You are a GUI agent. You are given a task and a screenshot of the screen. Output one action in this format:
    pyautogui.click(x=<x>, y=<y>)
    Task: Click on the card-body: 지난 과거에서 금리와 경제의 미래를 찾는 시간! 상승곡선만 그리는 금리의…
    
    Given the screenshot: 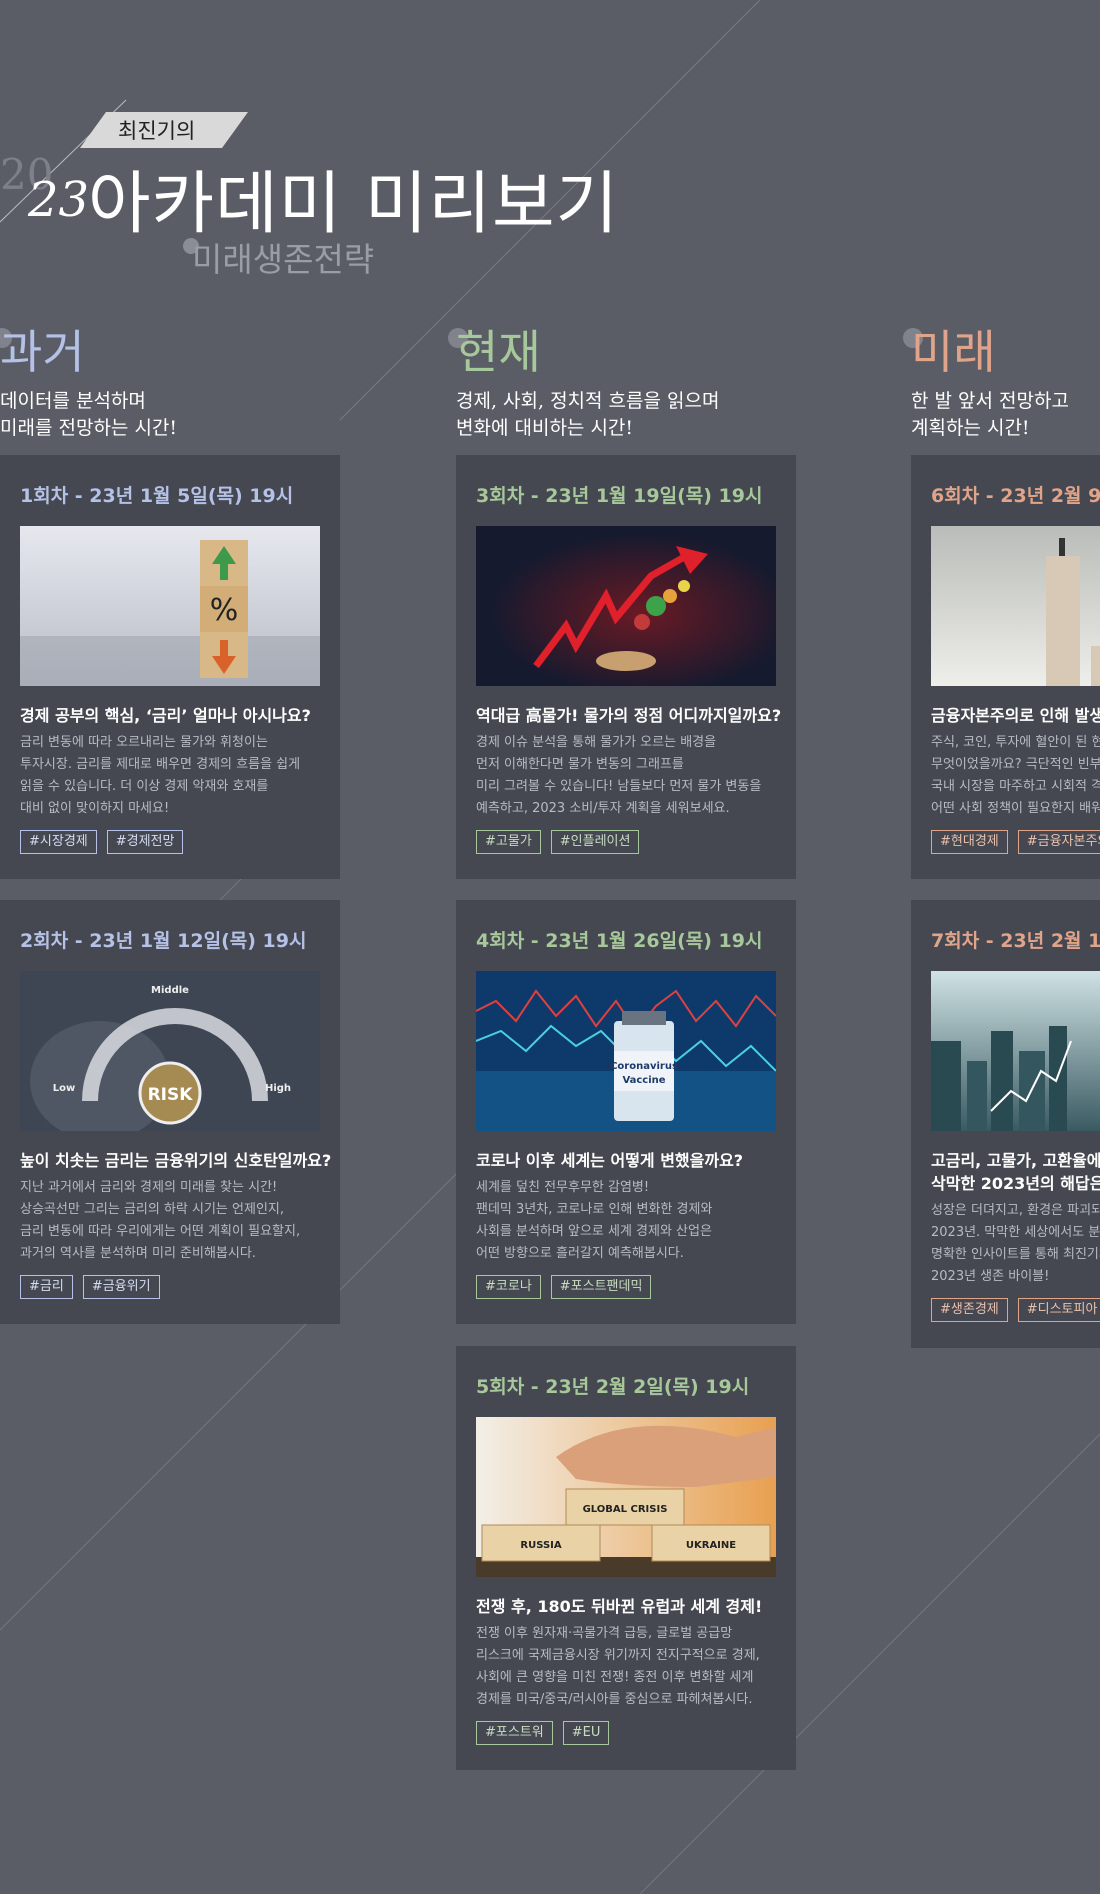 What is the action you would take?
    pyautogui.click(x=170, y=1221)
    